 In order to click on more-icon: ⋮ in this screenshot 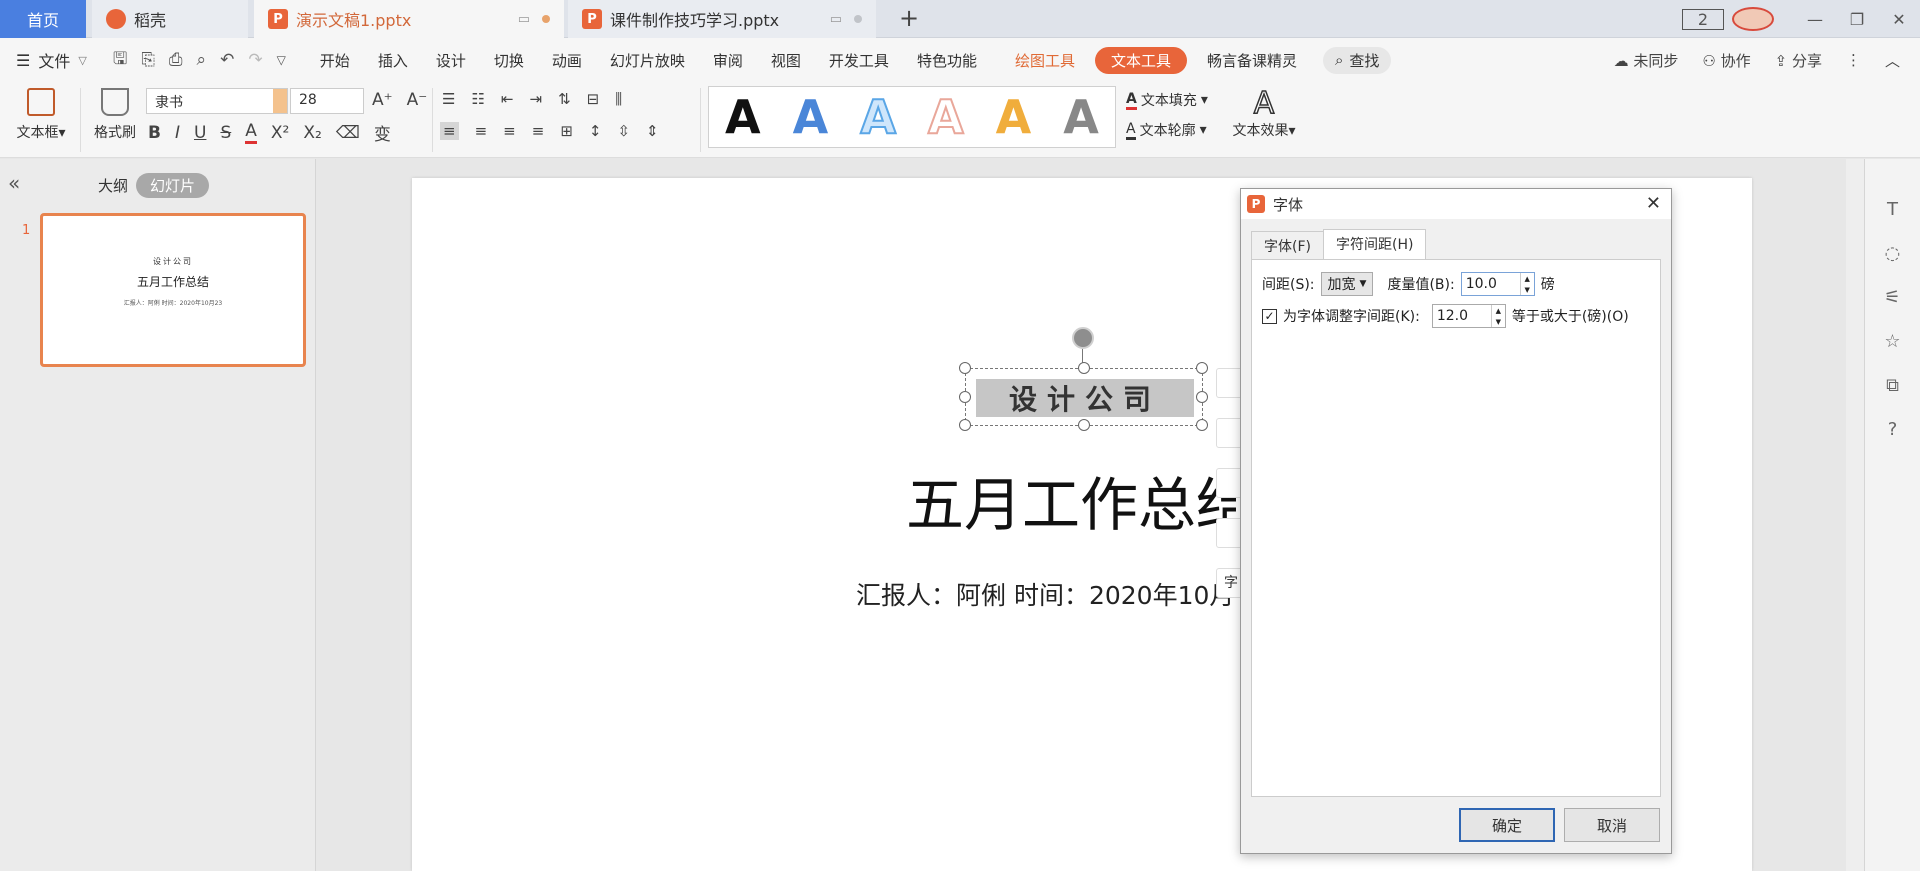, I will do `click(1853, 60)`.